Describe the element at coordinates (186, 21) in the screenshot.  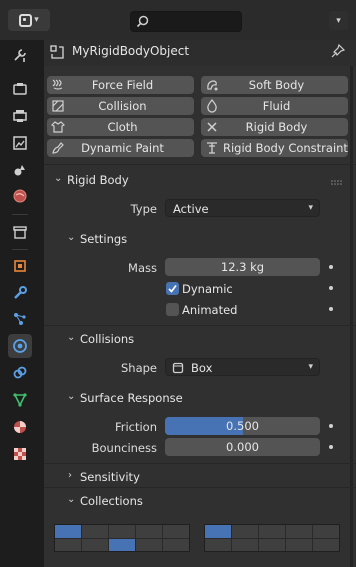
I see `search-input` at that location.